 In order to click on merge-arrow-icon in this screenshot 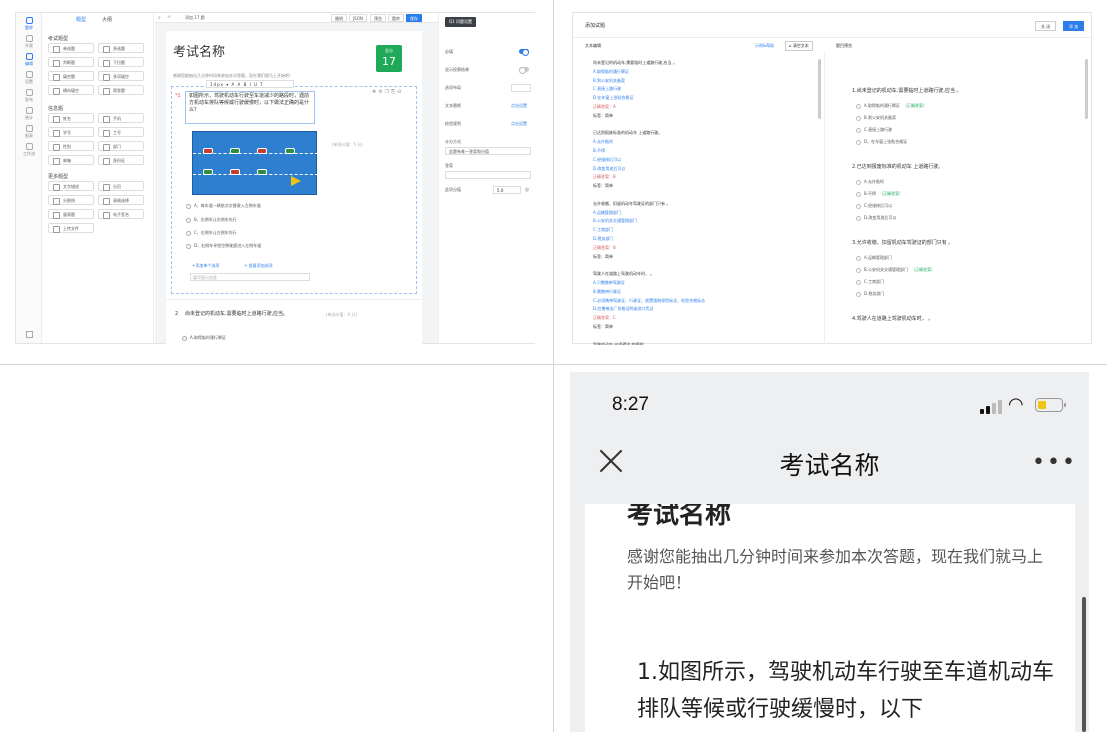, I will do `click(296, 181)`.